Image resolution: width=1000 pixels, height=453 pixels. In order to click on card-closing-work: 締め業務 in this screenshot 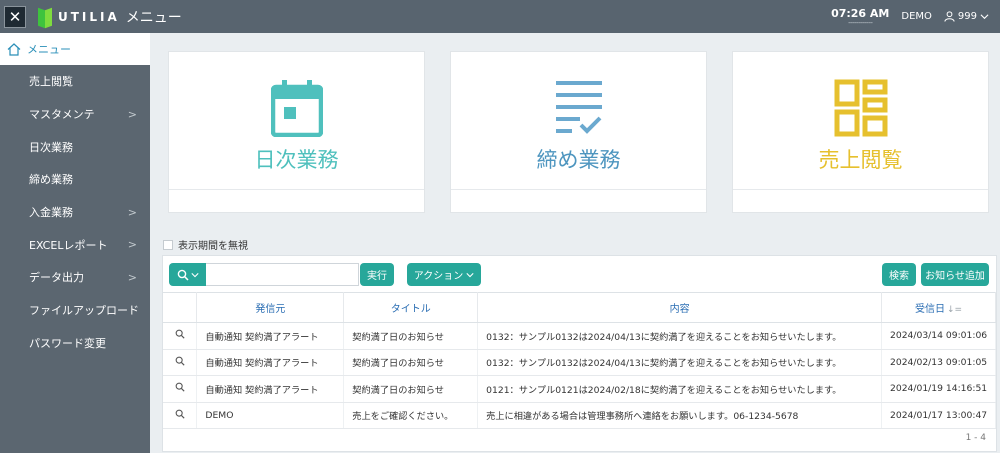, I will do `click(578, 132)`.